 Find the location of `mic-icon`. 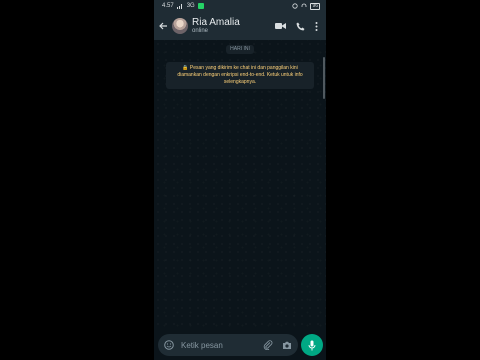

mic-icon is located at coordinates (312, 345).